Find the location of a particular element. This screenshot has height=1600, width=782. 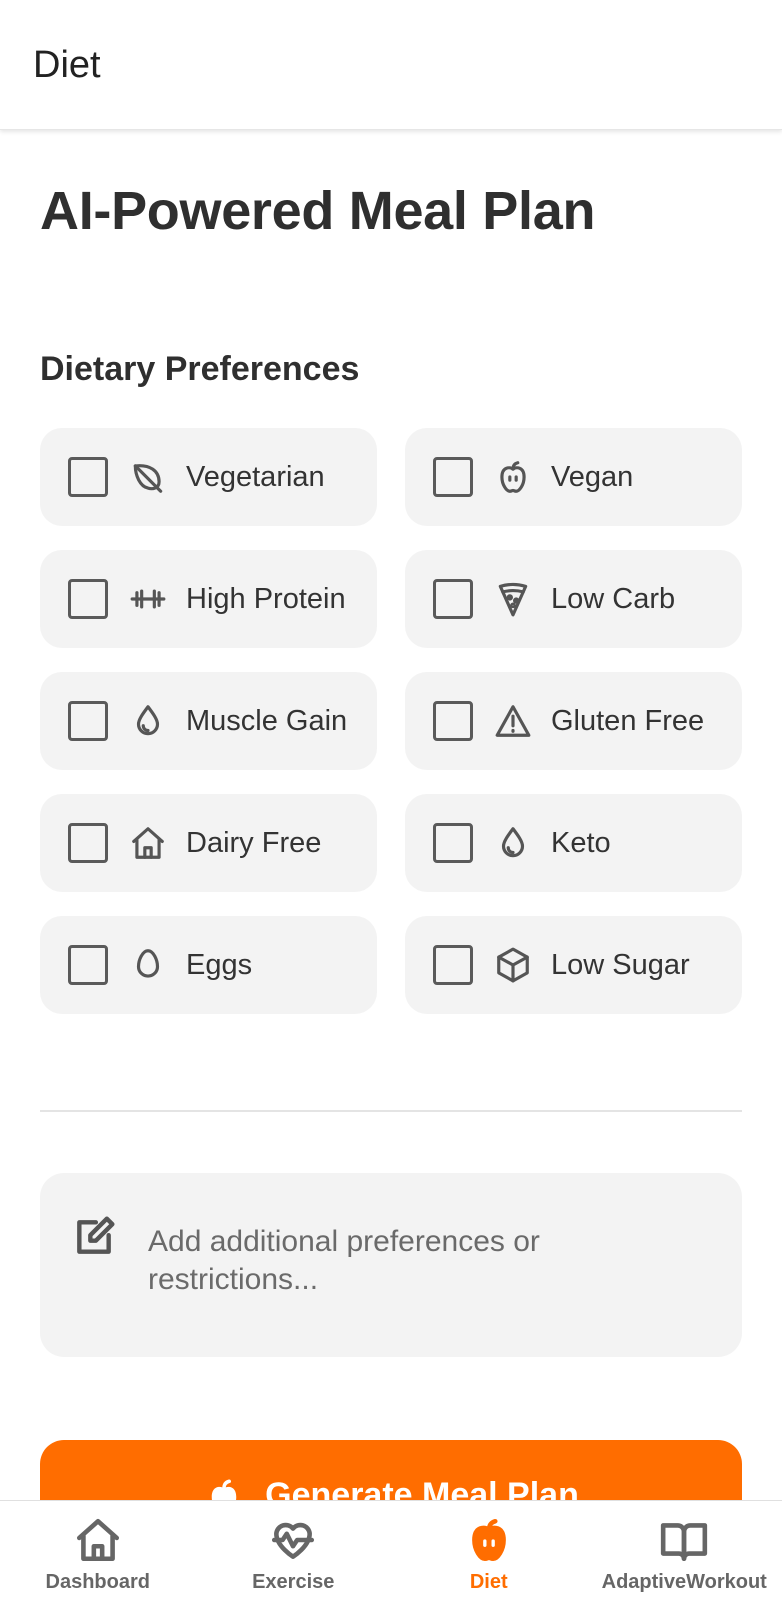

pref-label: Gluten Free is located at coordinates (628, 720).